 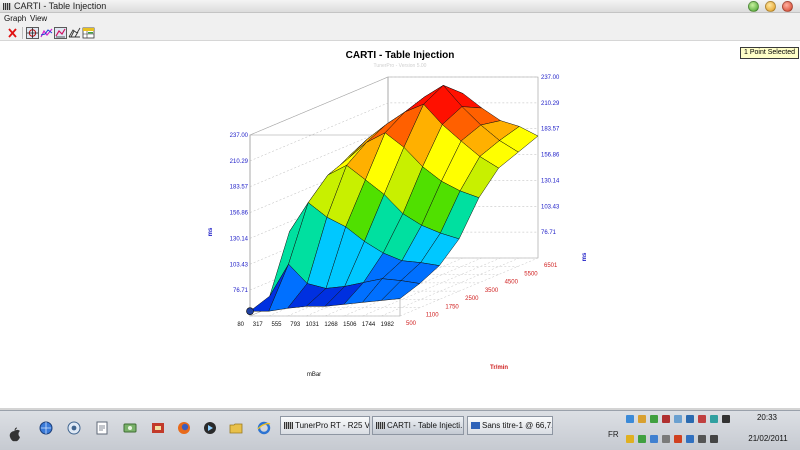 I want to click on y-axis-title: Tr/min, so click(x=499, y=368).